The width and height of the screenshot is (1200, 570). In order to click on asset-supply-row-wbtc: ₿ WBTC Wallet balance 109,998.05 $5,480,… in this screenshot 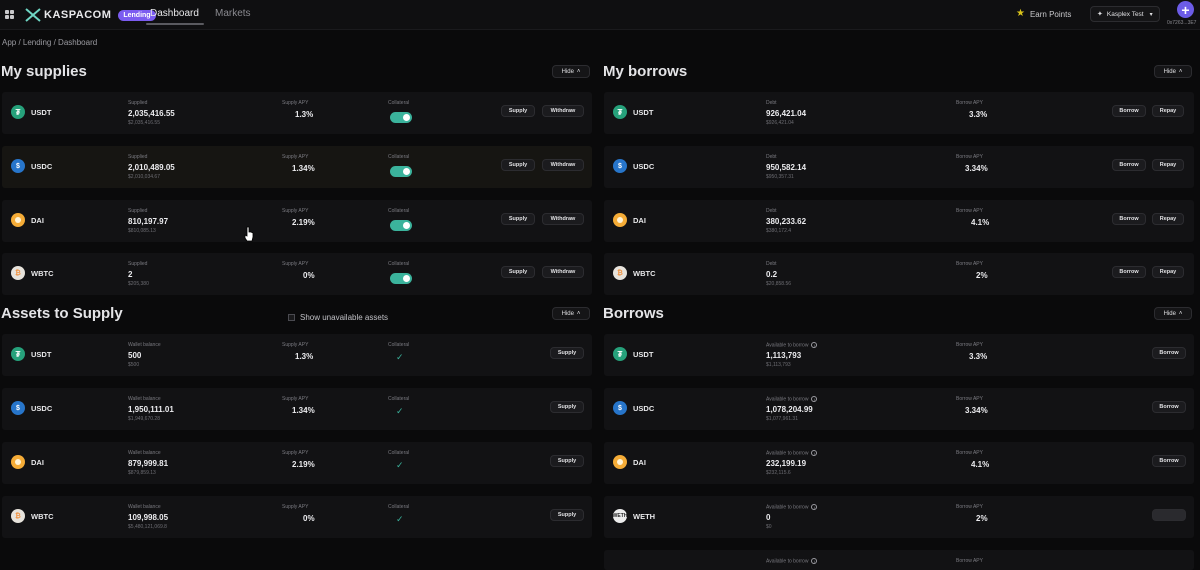, I will do `click(297, 517)`.